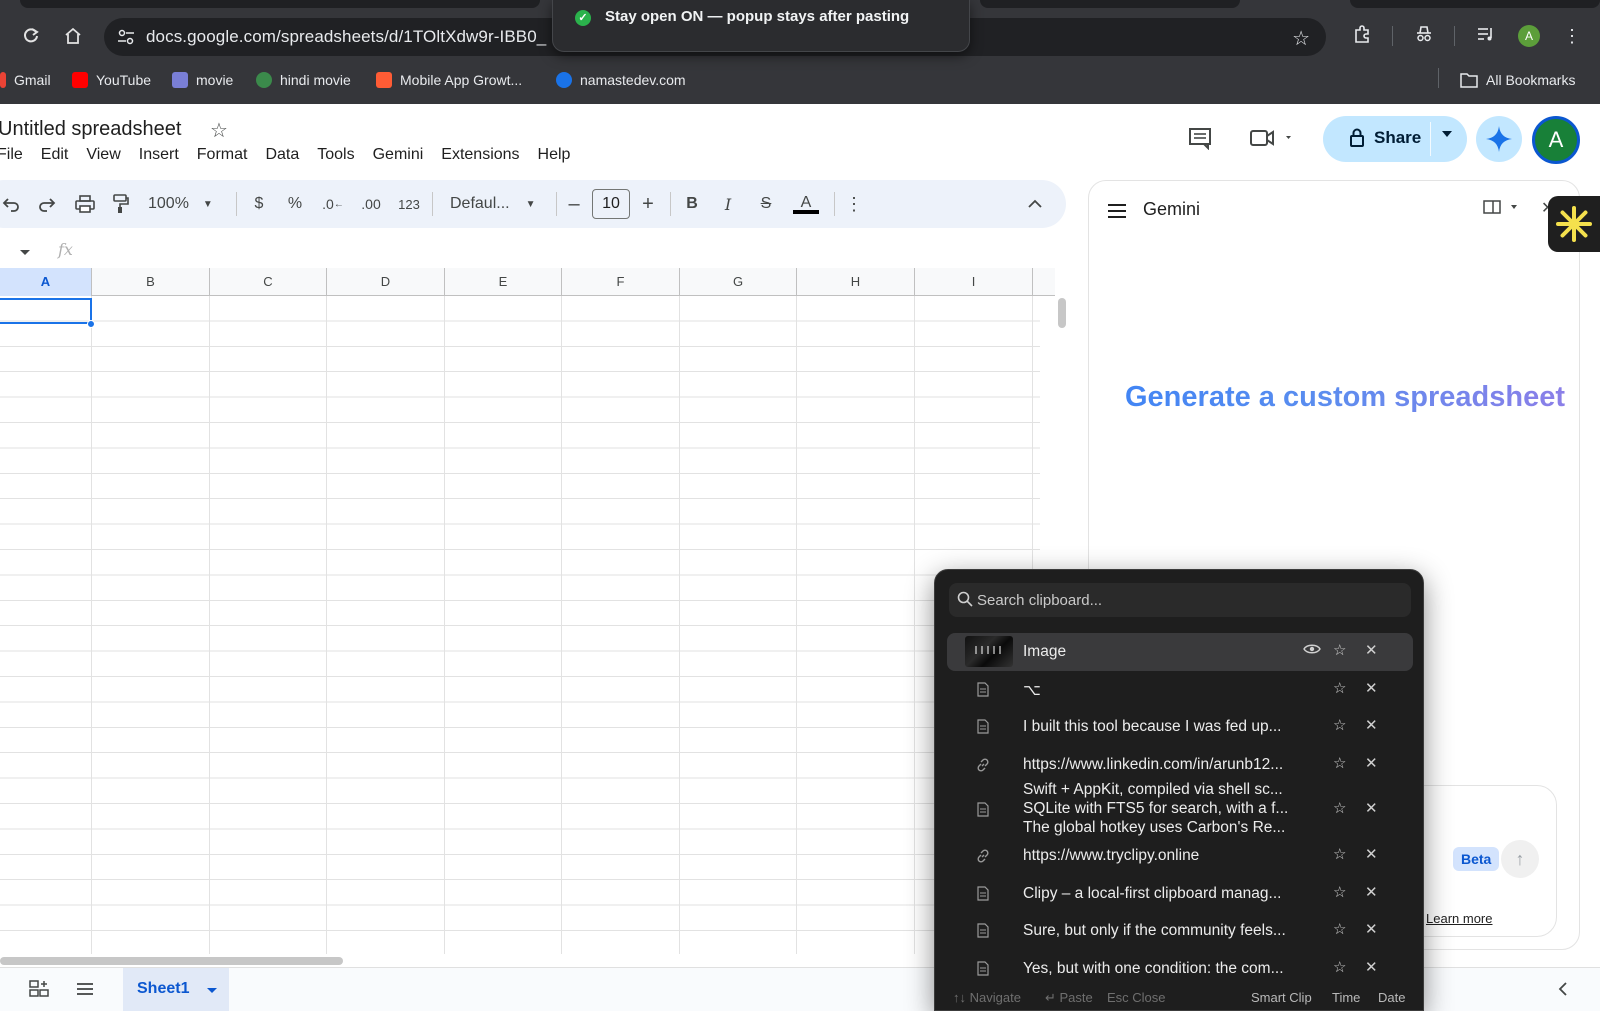  What do you see at coordinates (1503, 209) in the screenshot?
I see `panel-layout-icon` at bounding box center [1503, 209].